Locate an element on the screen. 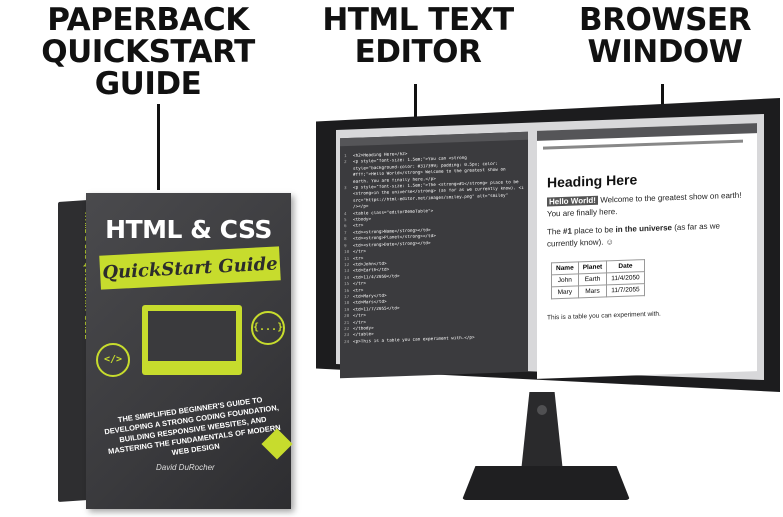 This screenshot has height=517, width=783. table-cell: John is located at coordinates (565, 280).